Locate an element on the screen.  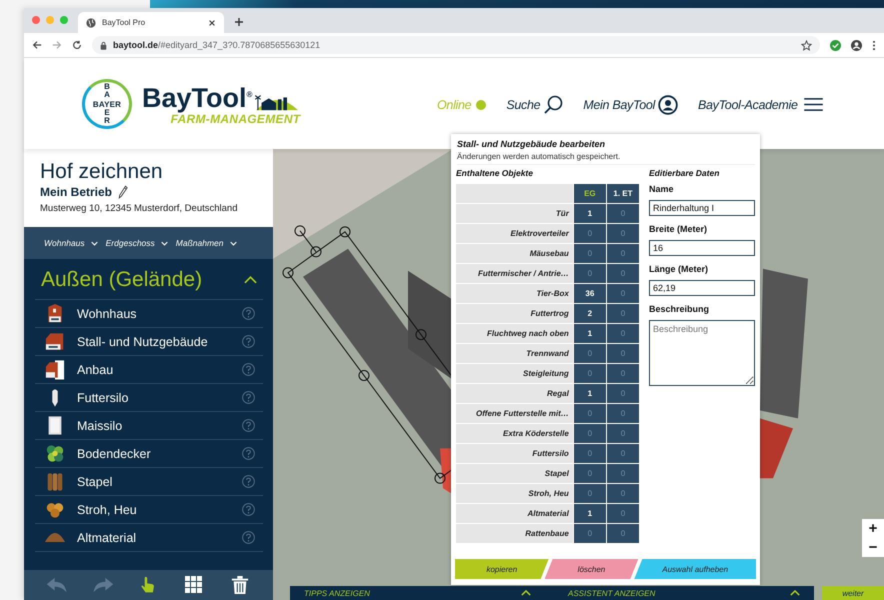
new-tab-icon is located at coordinates (239, 22).